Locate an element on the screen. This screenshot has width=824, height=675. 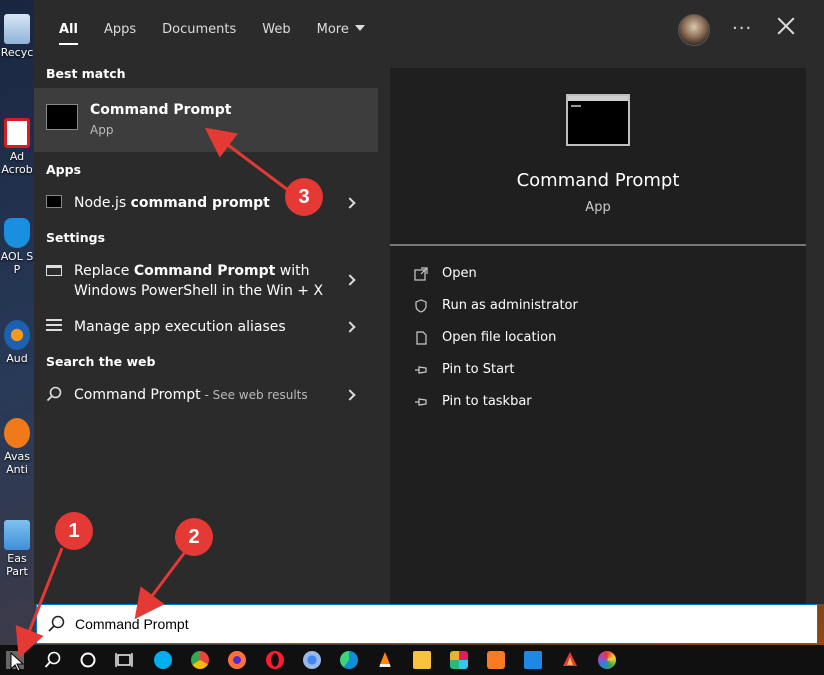
task-view-icon is located at coordinates (124, 660).